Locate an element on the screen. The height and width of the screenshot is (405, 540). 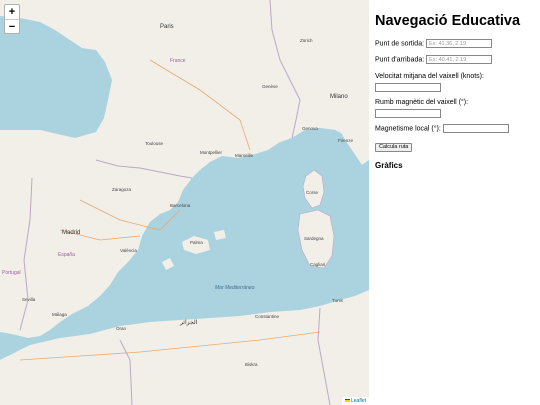
label-sardegna: Sardegna is located at coordinates (314, 238).